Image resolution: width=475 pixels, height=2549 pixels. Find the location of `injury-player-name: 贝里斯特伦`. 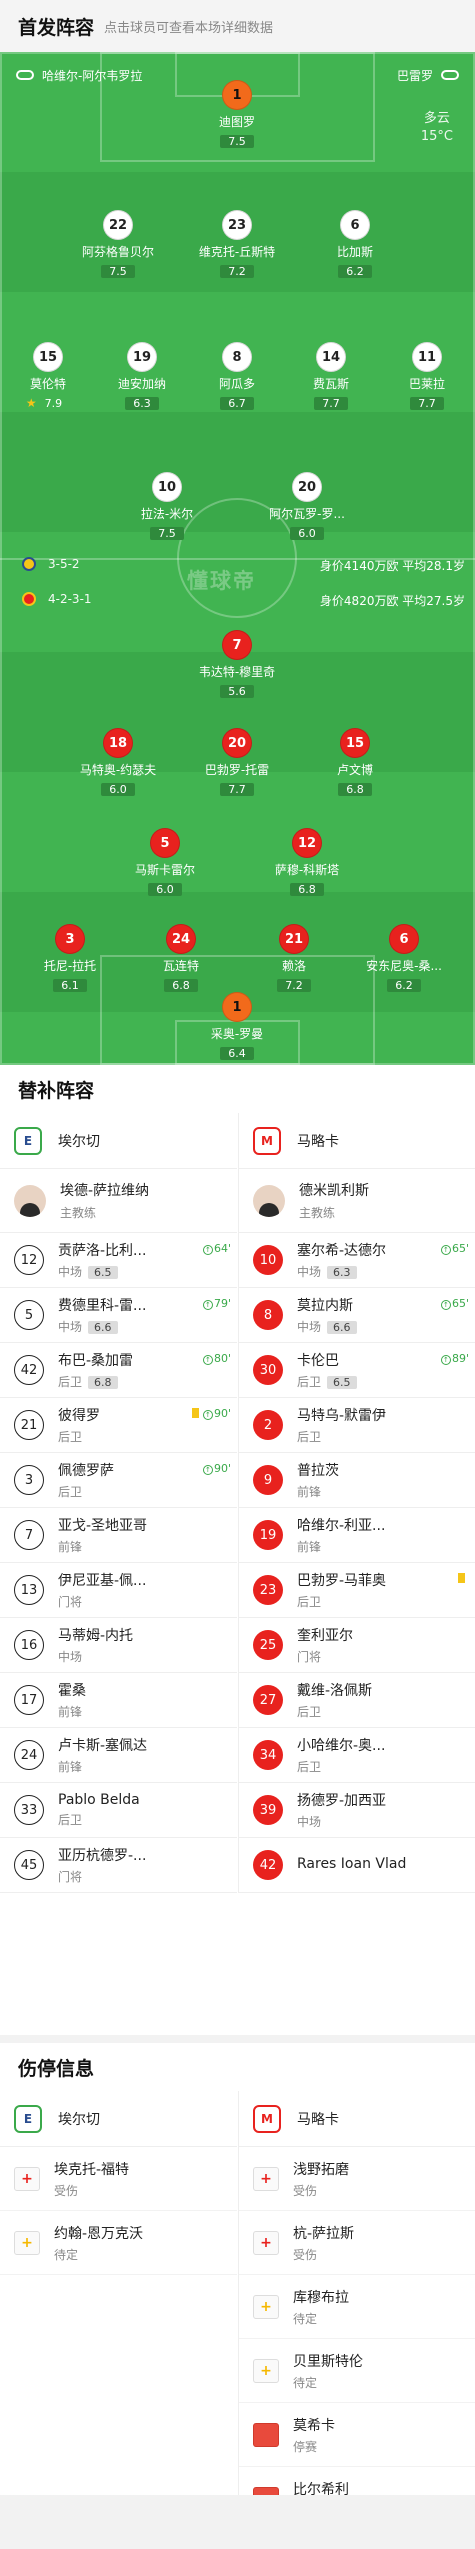

injury-player-name: 贝里斯特伦 is located at coordinates (328, 2361).